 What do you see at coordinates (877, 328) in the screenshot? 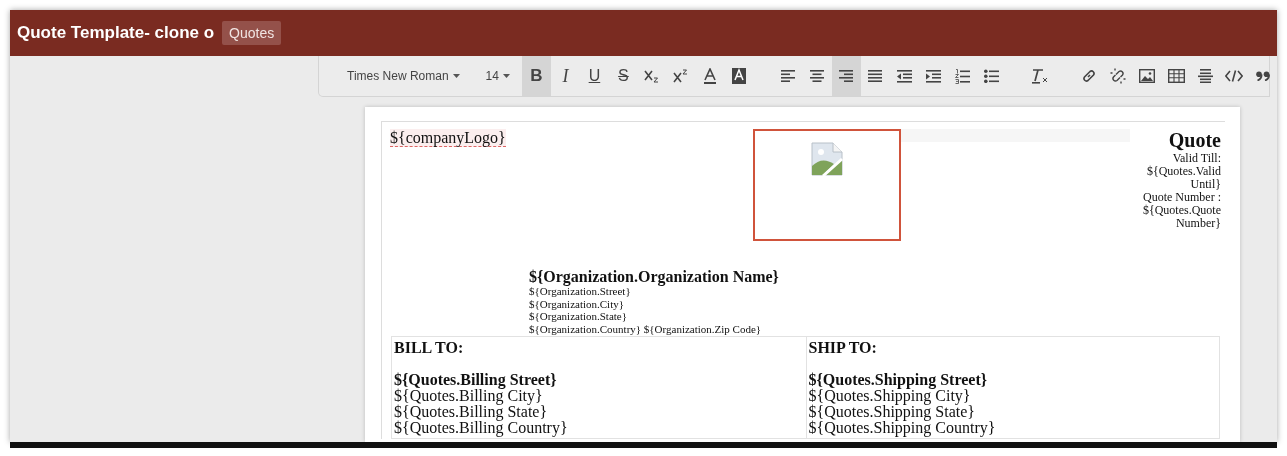
I see `organization-field: ${Organization.Country} ${Organization.Zip Code}` at bounding box center [877, 328].